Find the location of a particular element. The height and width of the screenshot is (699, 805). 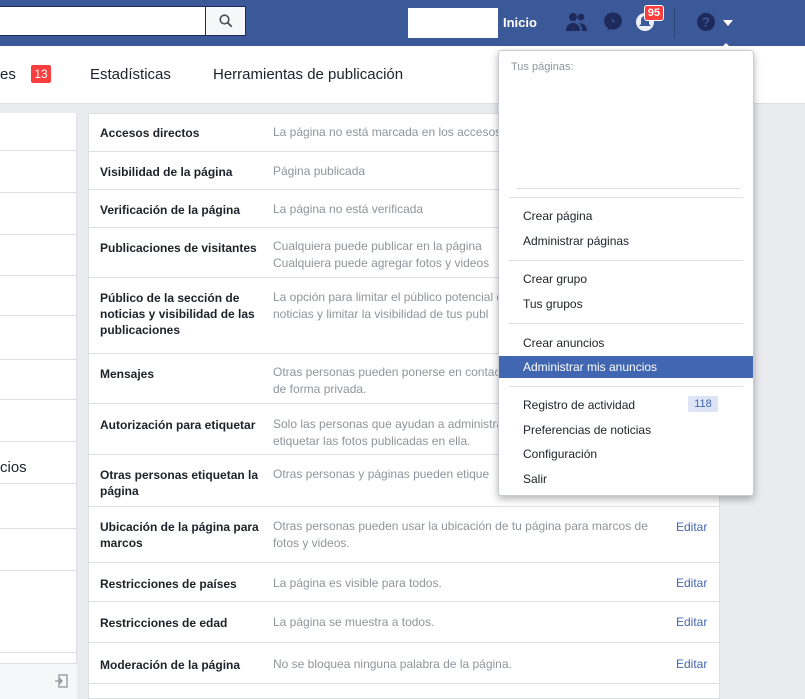

chevron-down-icon is located at coordinates (728, 23).